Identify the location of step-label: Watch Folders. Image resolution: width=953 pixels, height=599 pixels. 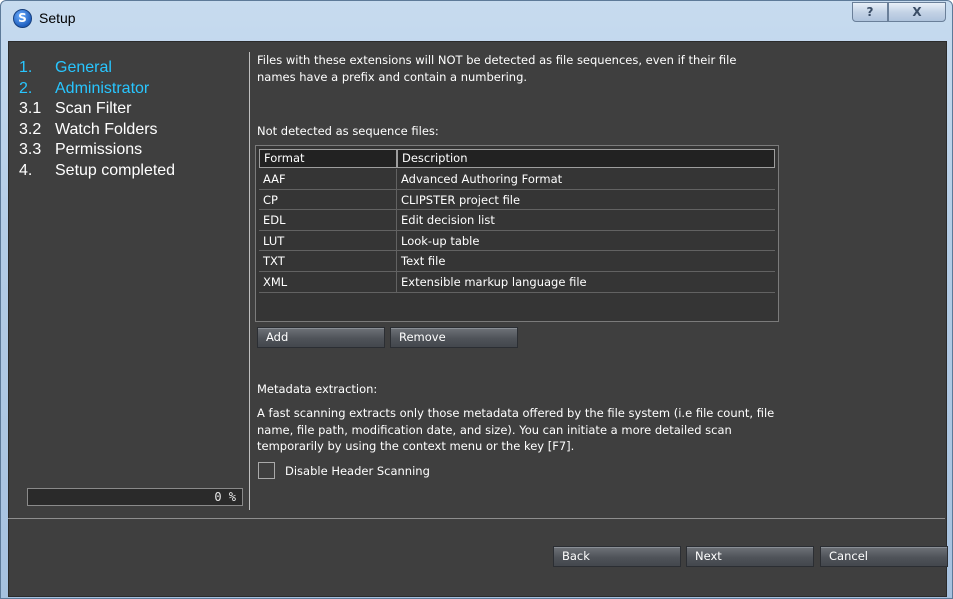
(106, 129).